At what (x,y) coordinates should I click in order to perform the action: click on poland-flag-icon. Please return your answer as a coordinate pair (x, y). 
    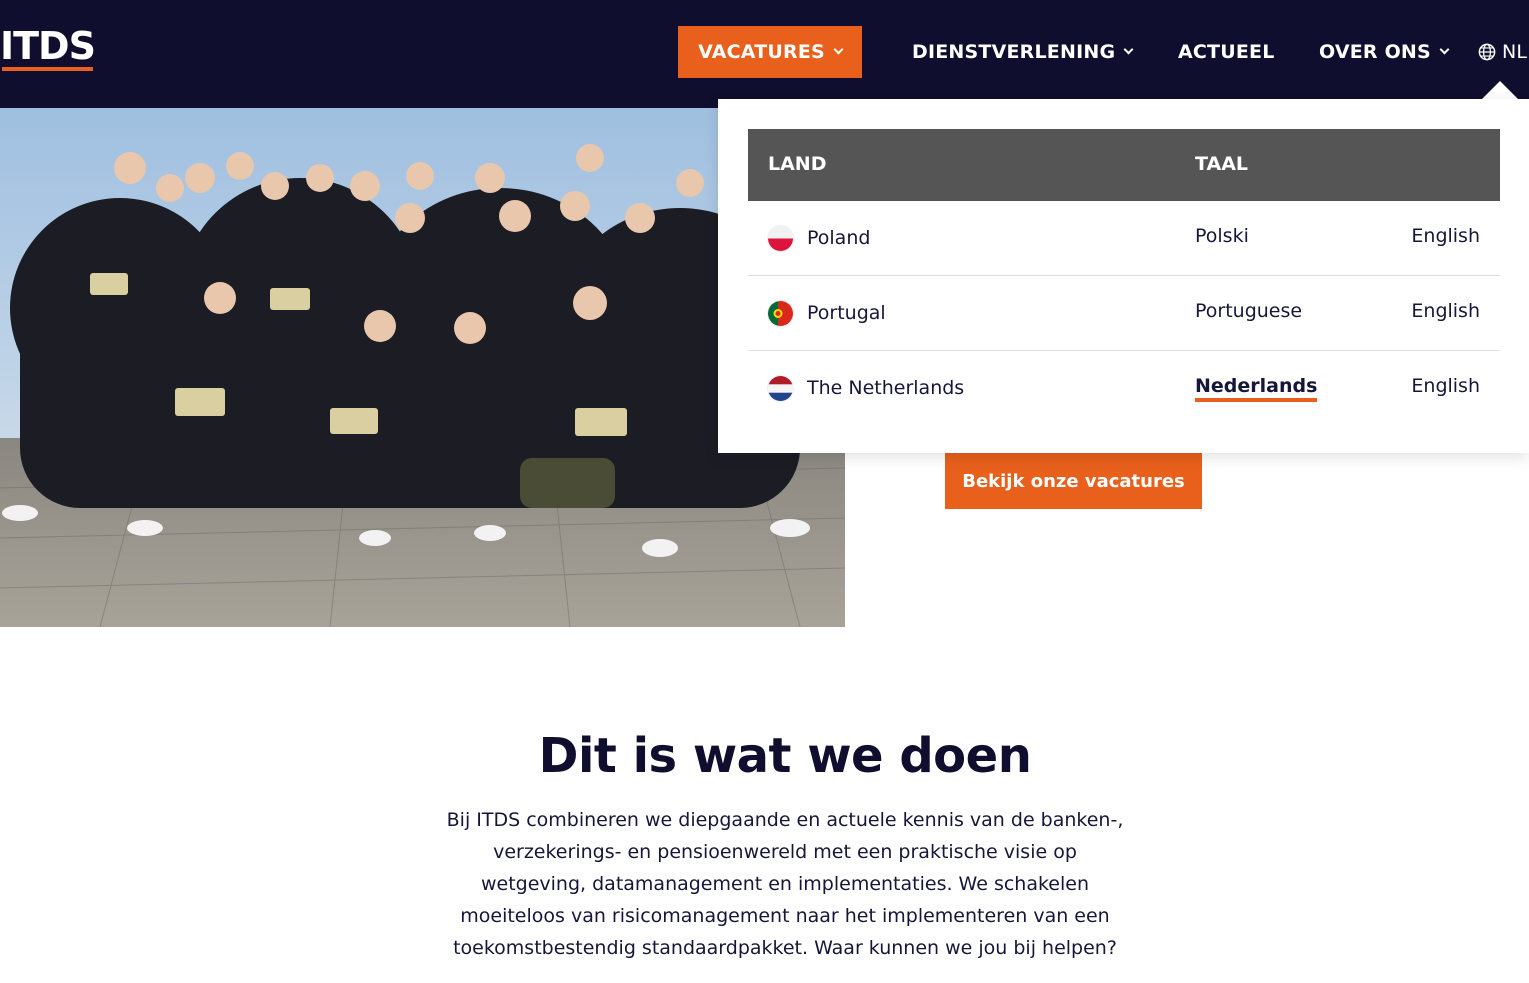
    Looking at the image, I should click on (780, 238).